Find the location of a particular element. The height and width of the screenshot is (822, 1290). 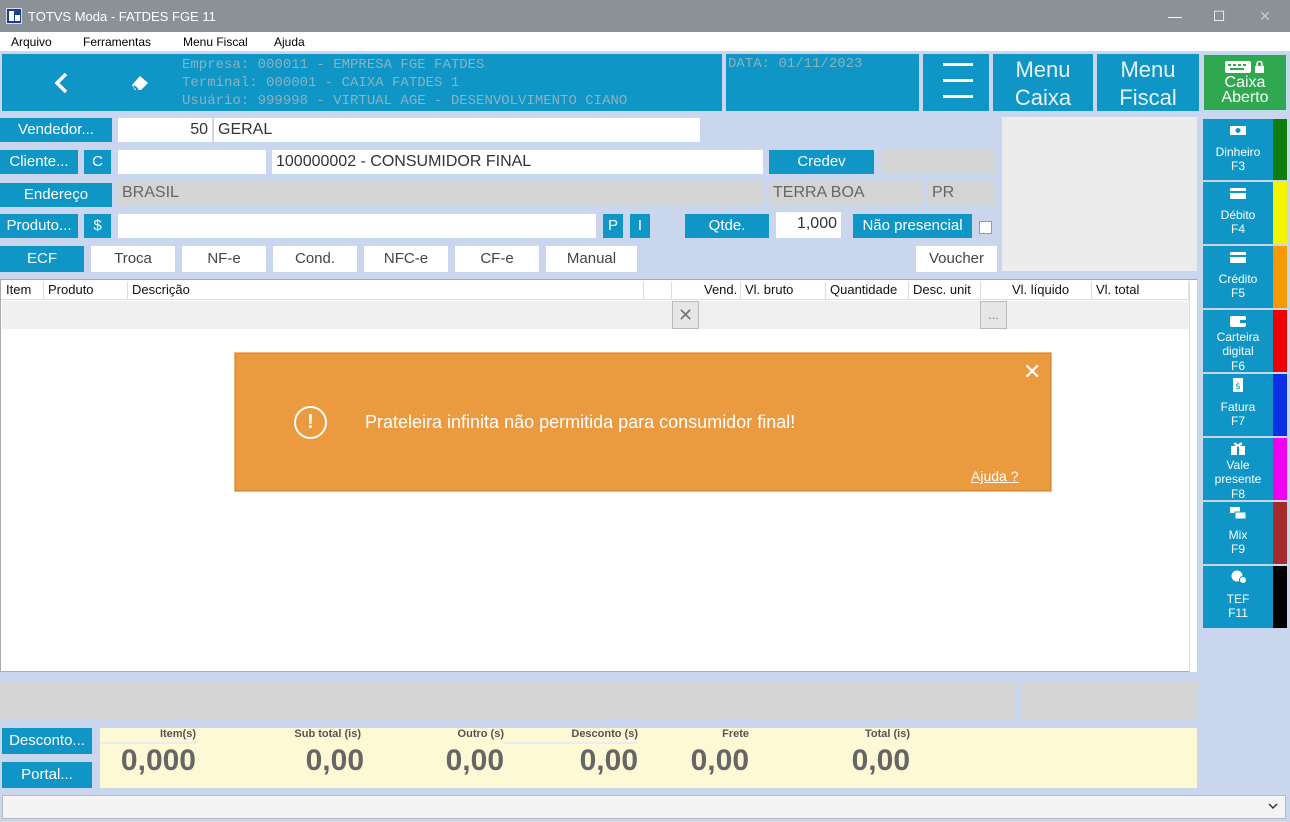

mix-icon is located at coordinates (1238, 513).